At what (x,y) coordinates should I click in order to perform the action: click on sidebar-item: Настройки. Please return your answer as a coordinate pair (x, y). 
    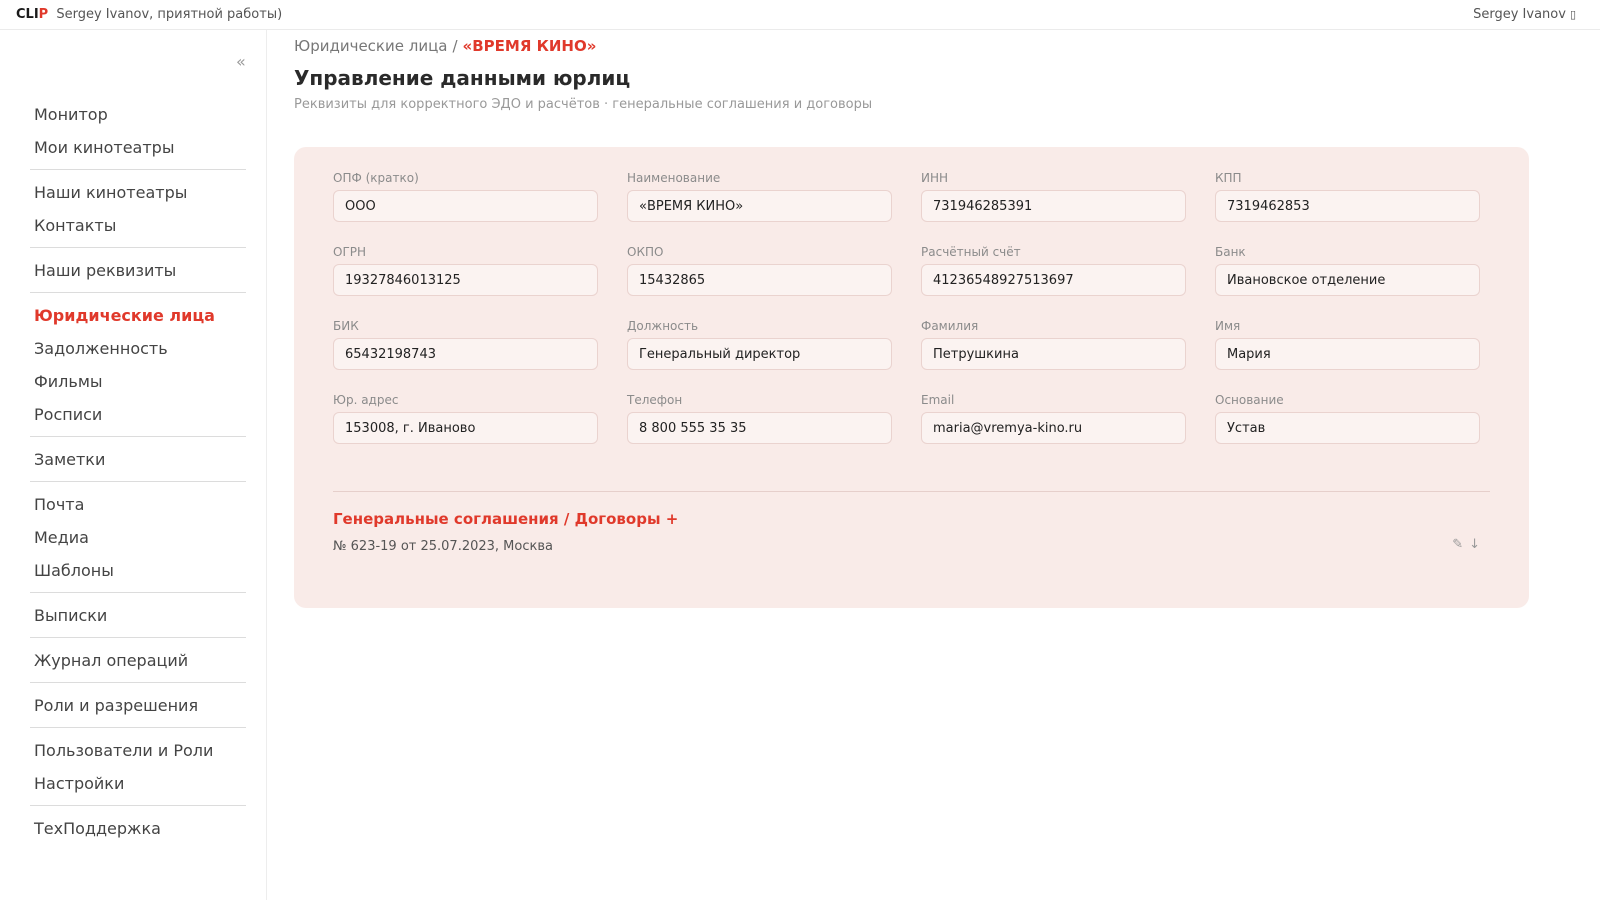
    Looking at the image, I should click on (138, 783).